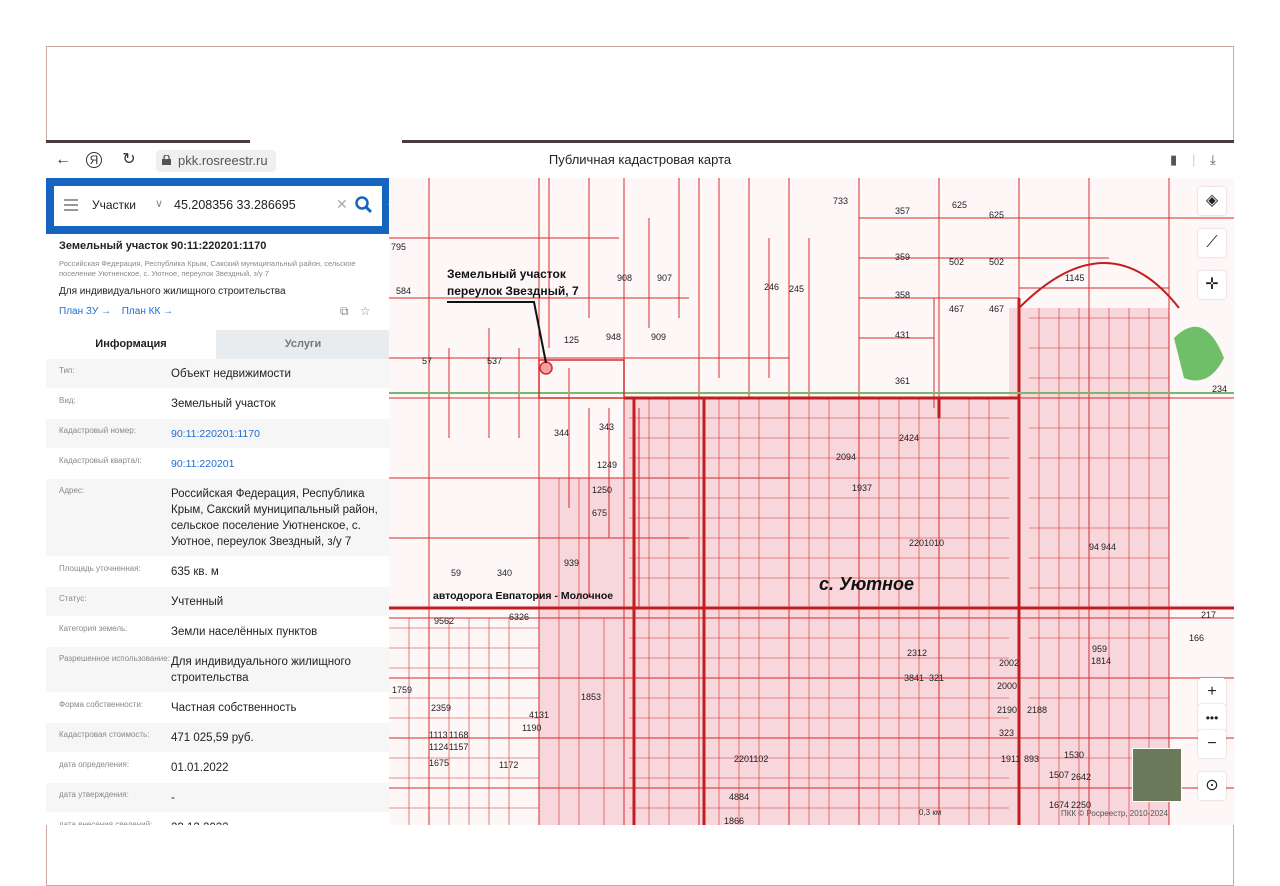 The width and height of the screenshot is (1280, 886). Describe the element at coordinates (218, 374) in the screenshot. I see `table-row: Тип: Объект недвижимости` at that location.